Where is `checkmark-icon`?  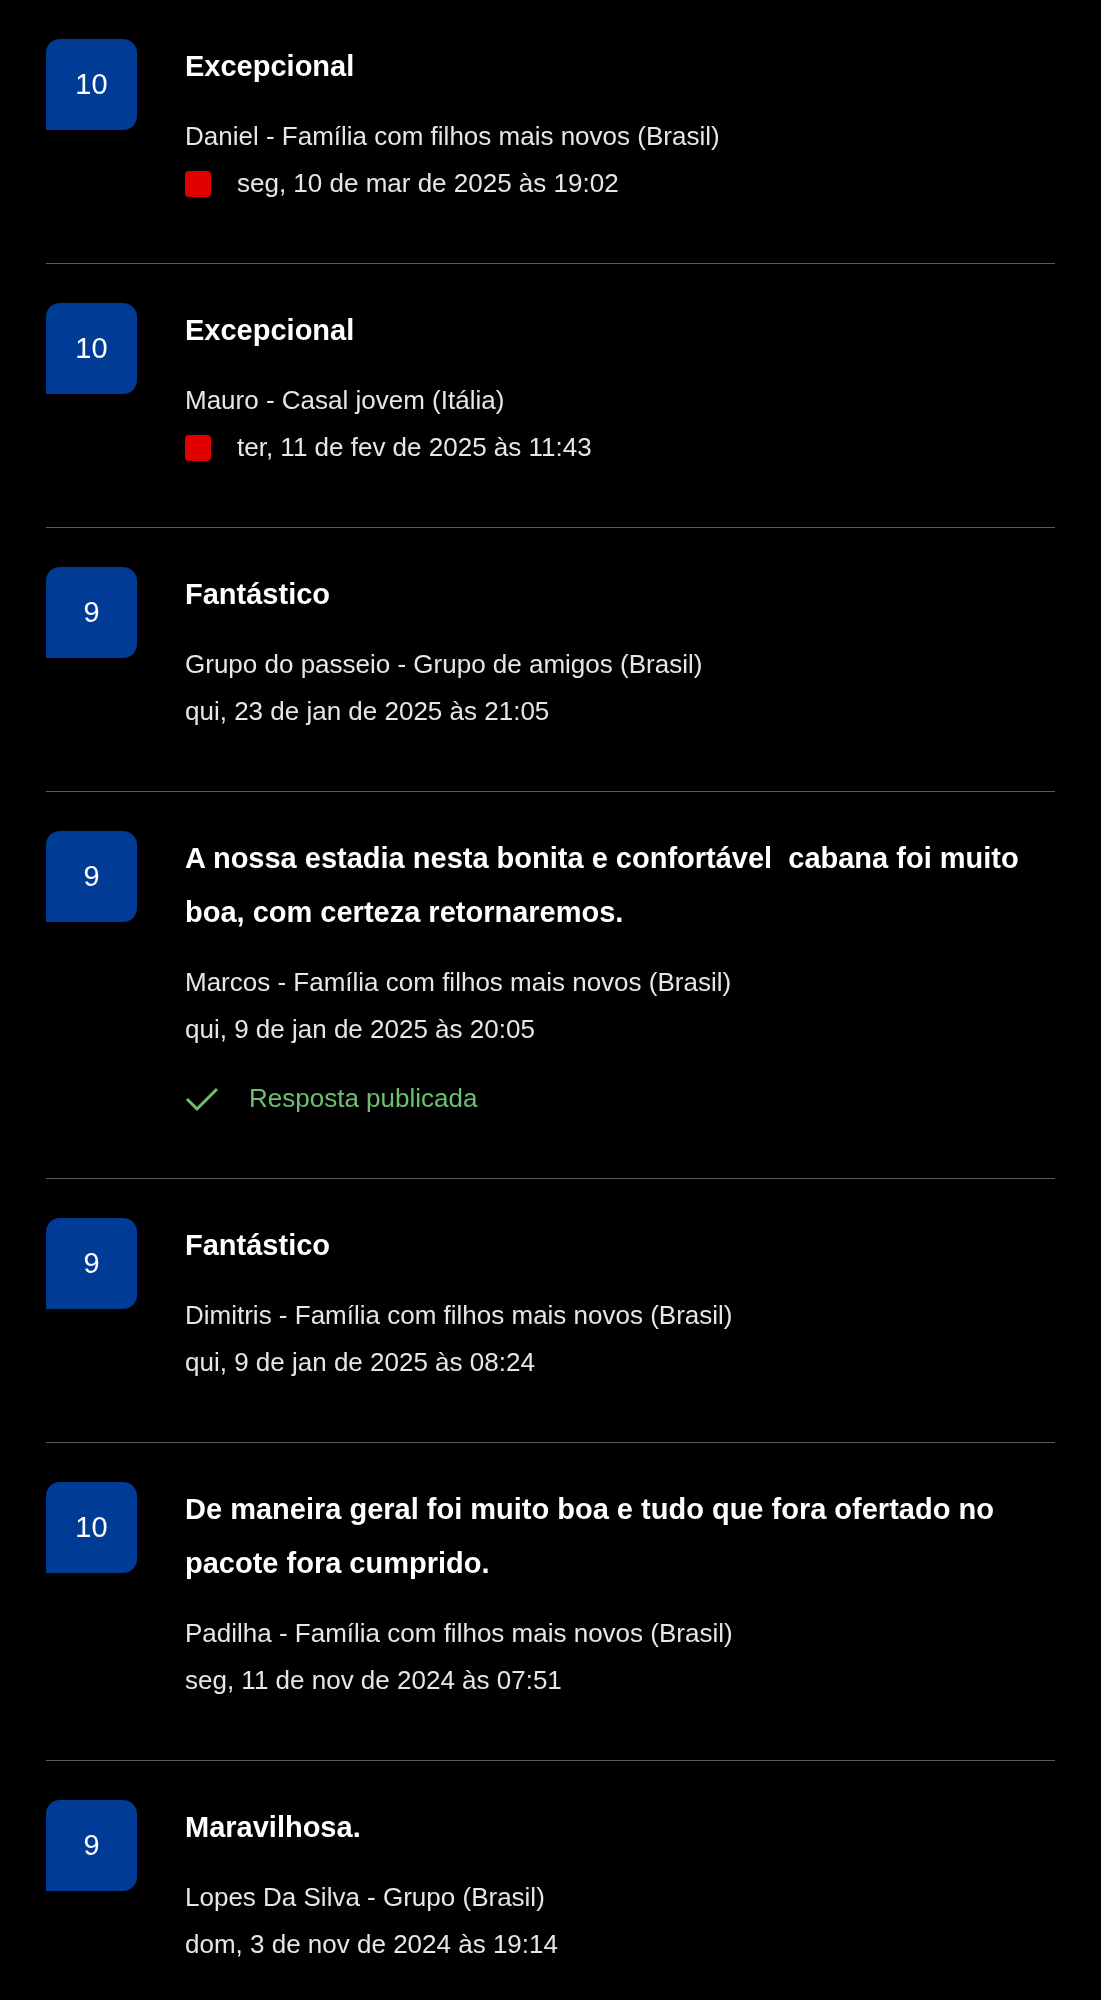 checkmark-icon is located at coordinates (202, 1098).